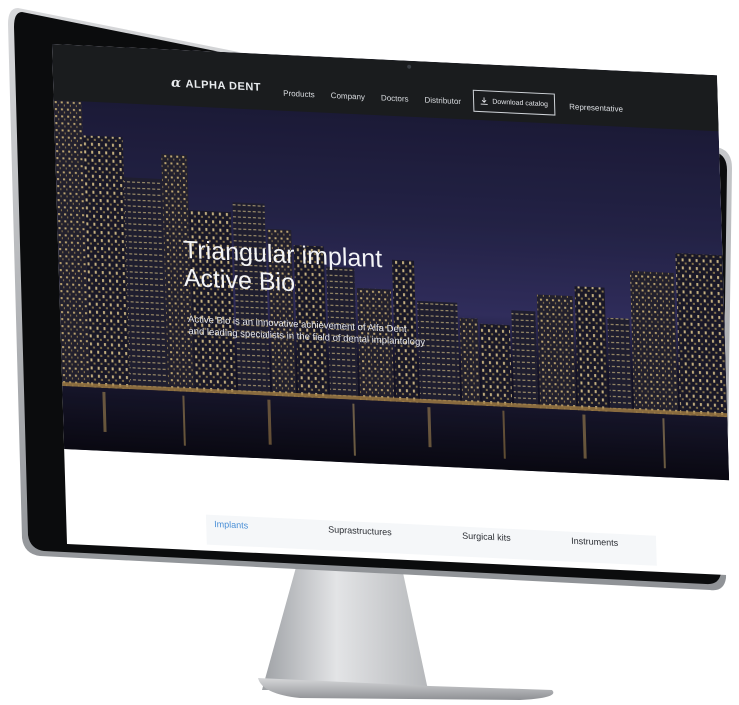 This screenshot has width=739, height=705. What do you see at coordinates (176, 83) in the screenshot?
I see `alpha-logo-icon: α` at bounding box center [176, 83].